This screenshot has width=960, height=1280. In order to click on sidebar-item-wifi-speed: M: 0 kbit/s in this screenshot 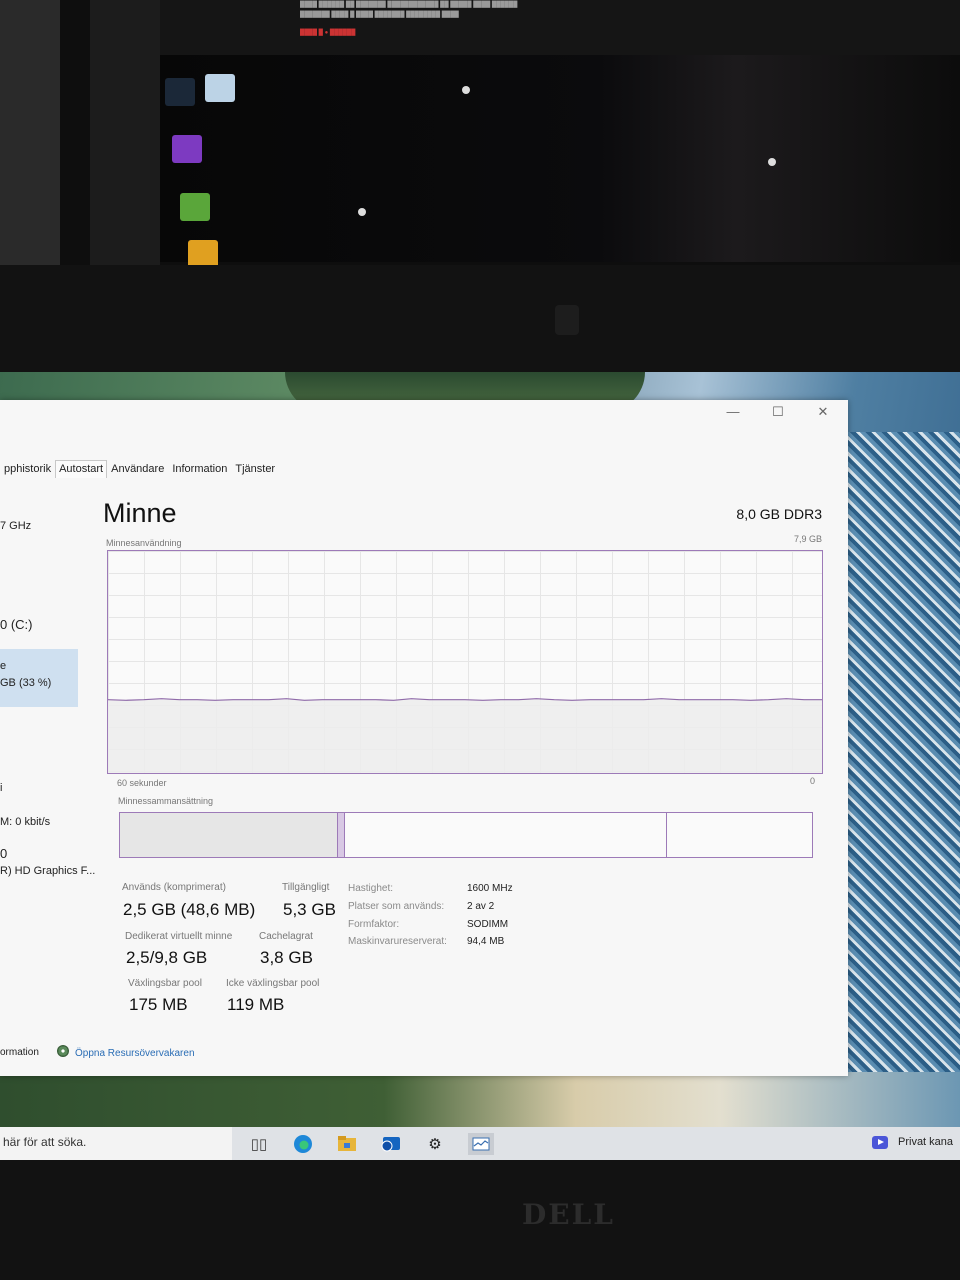, I will do `click(25, 822)`.